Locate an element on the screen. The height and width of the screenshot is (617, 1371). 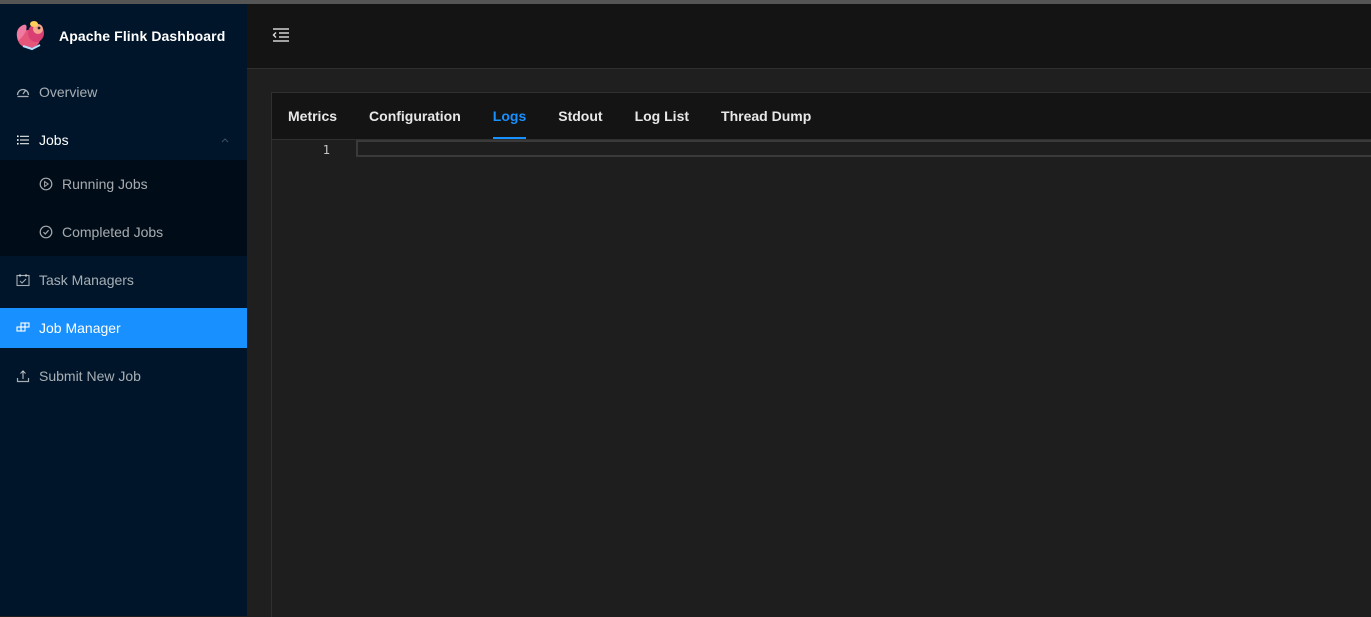
schedule-icon is located at coordinates (23, 280).